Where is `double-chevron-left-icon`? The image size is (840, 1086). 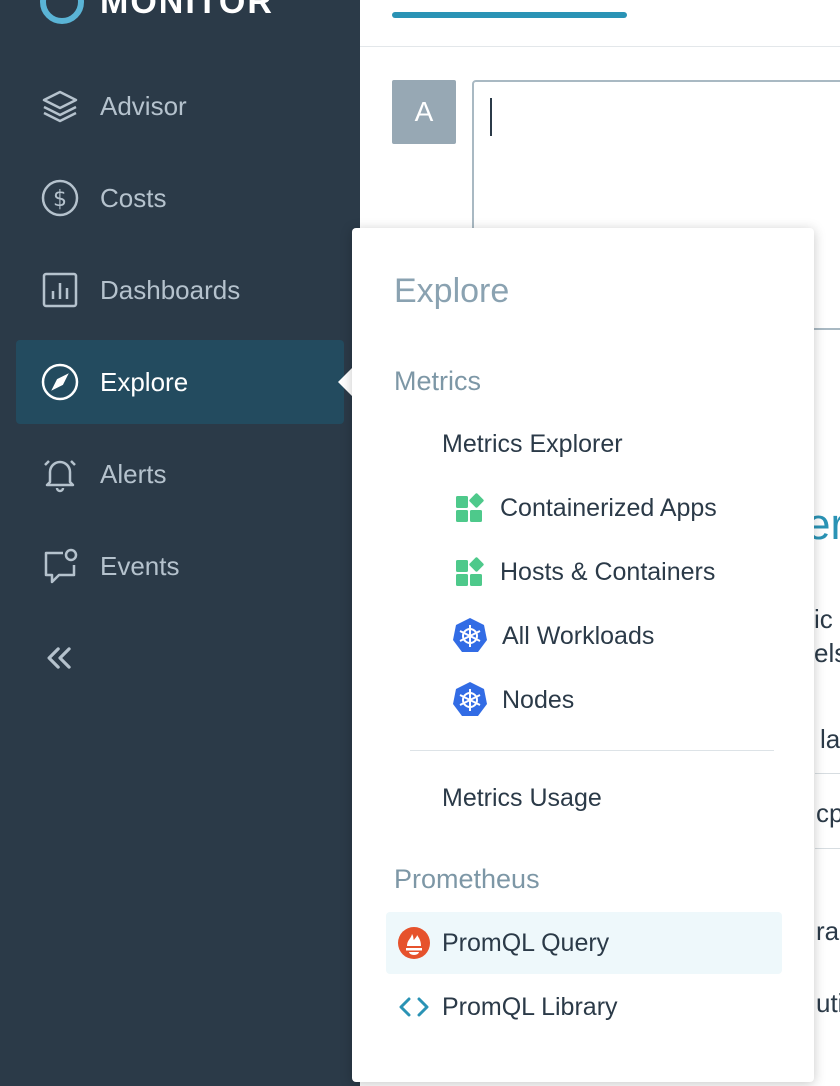
double-chevron-left-icon is located at coordinates (59, 658).